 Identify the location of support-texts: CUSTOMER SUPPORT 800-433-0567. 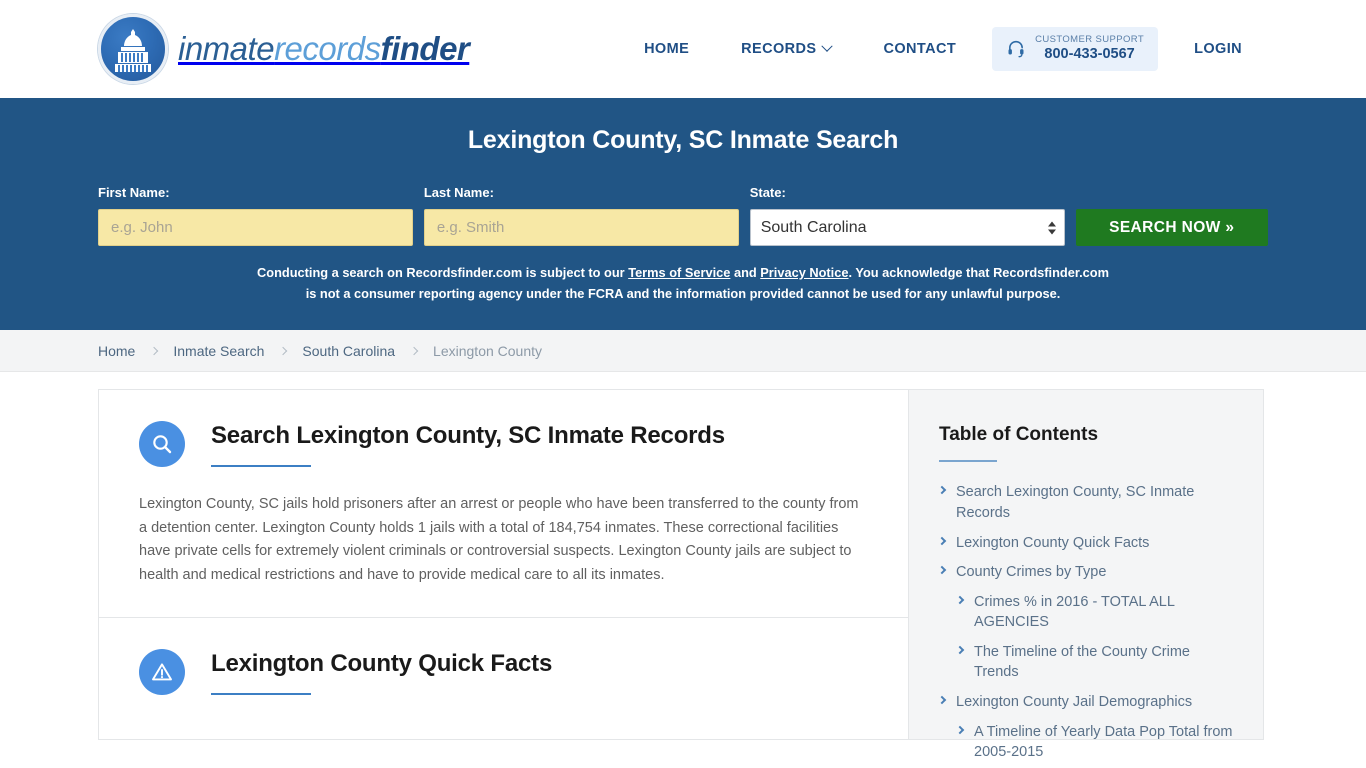
(1090, 48).